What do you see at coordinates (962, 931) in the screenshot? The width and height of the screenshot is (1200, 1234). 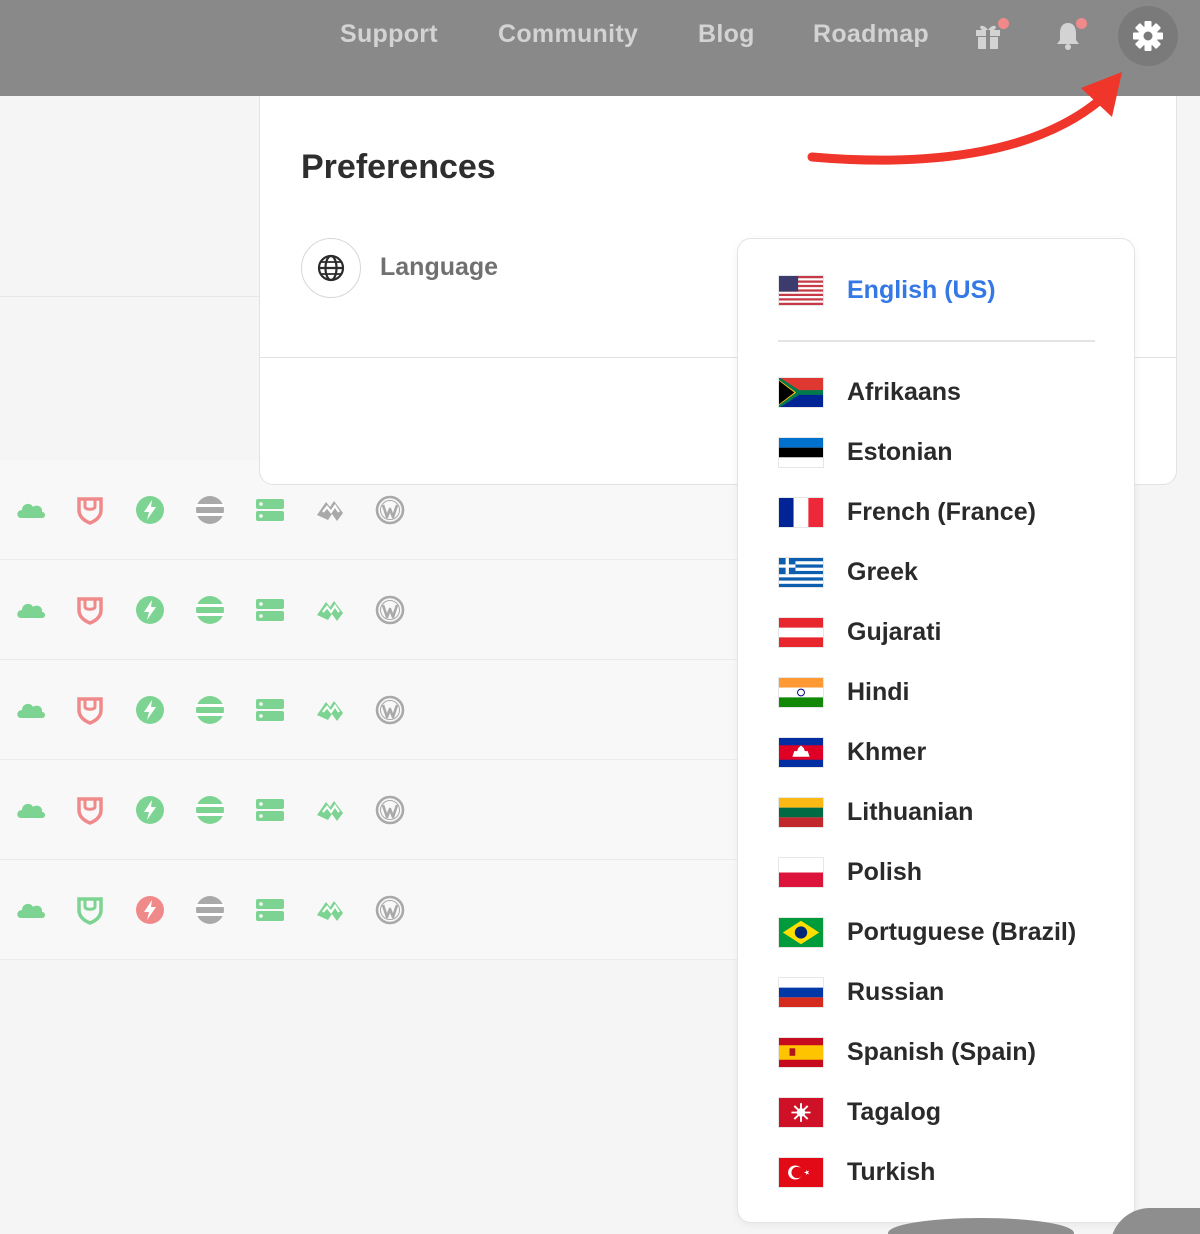 I see `language-option-label: Portuguese (Brazil)` at bounding box center [962, 931].